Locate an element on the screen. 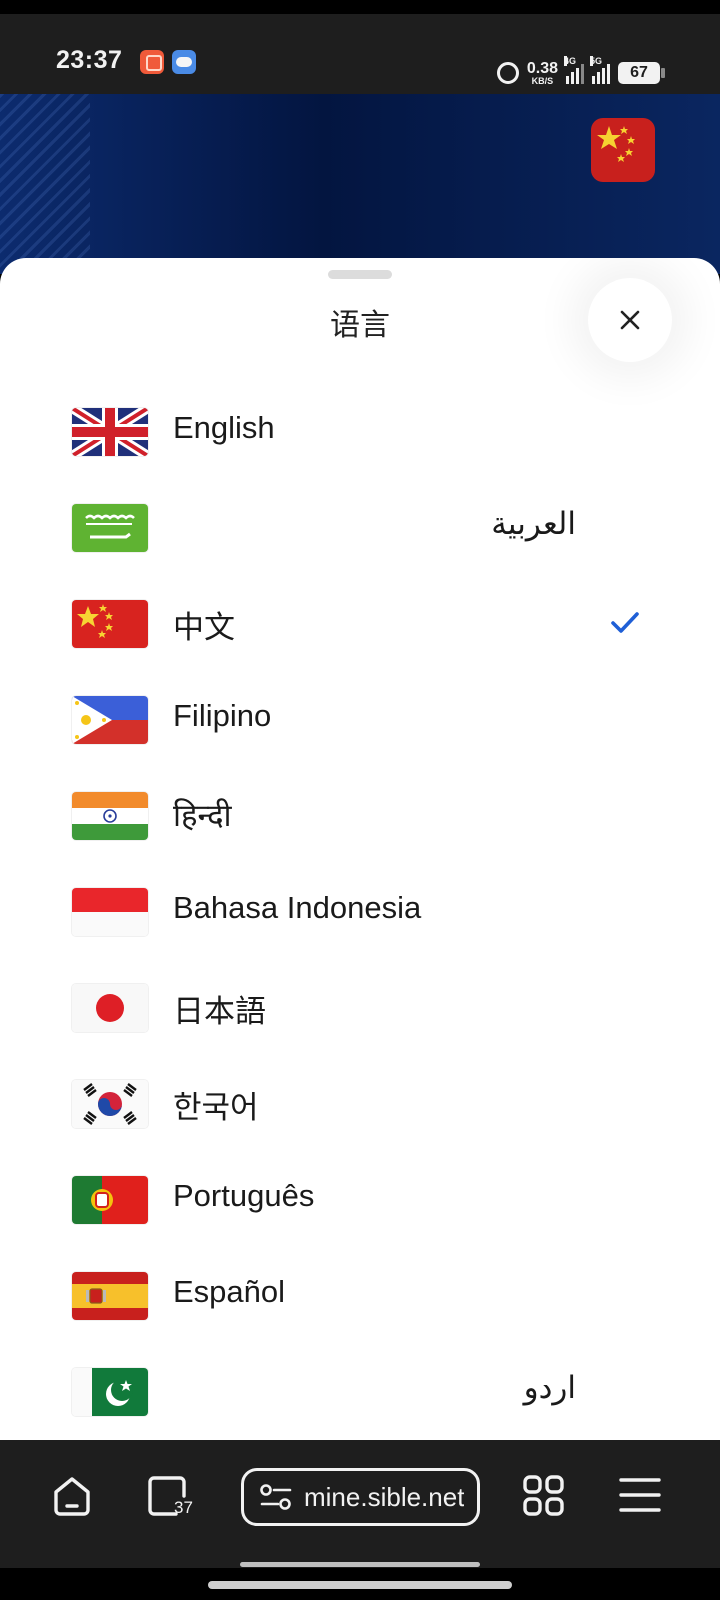 Image resolution: width=720 pixels, height=1600 pixels. signal-5g-icon: 5G is located at coordinates (600, 70).